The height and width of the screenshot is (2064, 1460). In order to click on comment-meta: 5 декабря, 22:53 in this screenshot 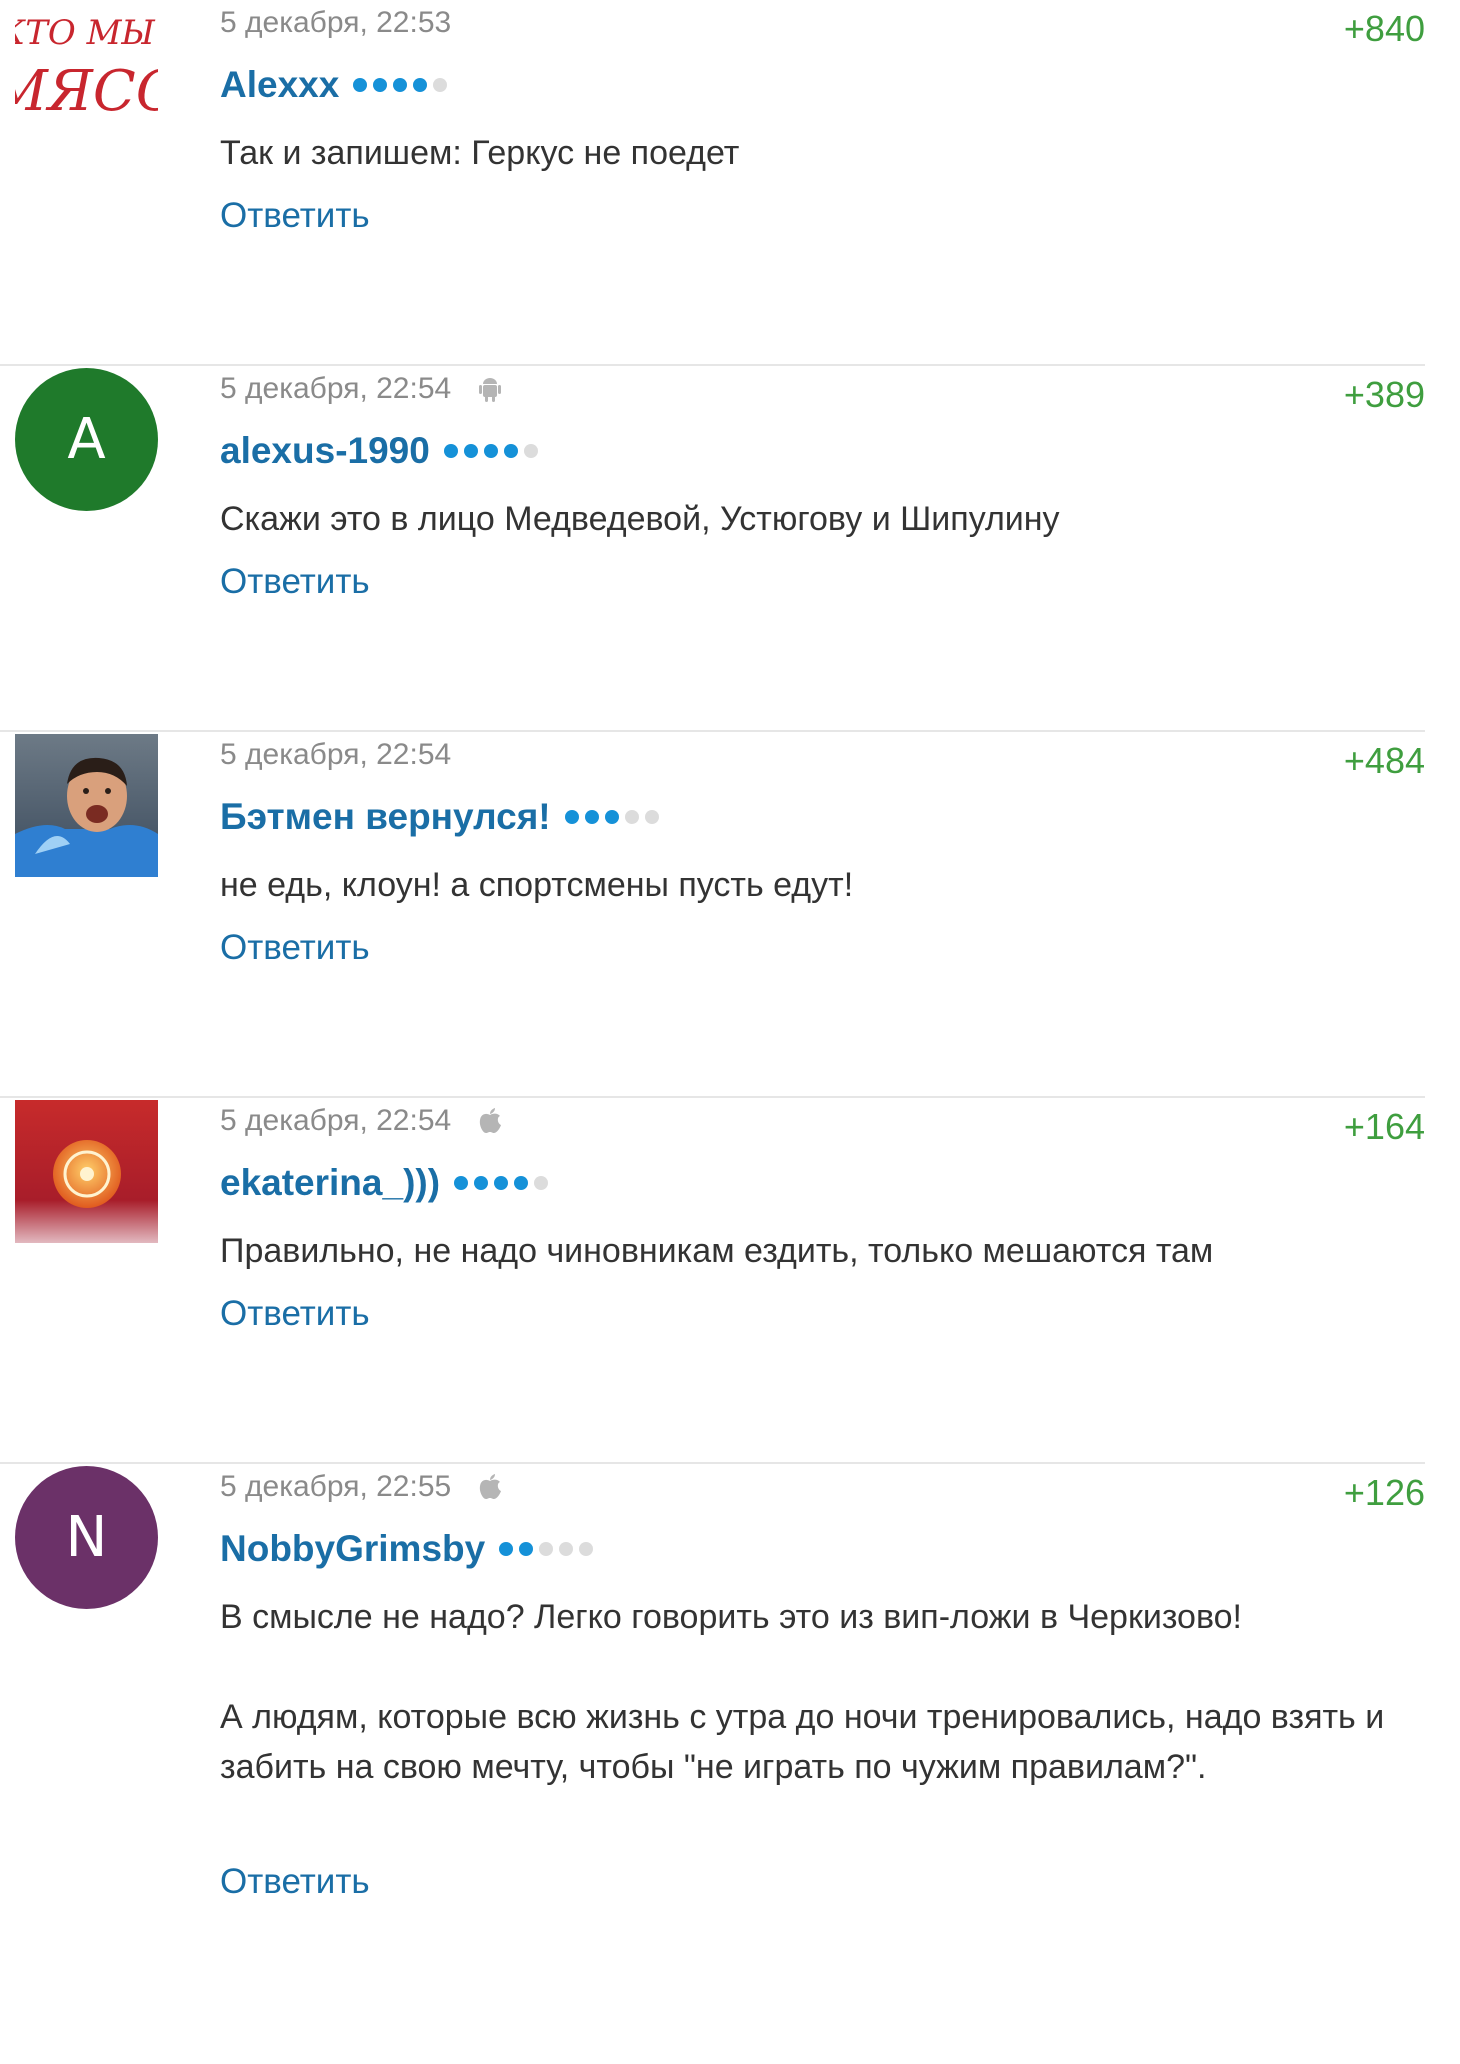, I will do `click(335, 23)`.